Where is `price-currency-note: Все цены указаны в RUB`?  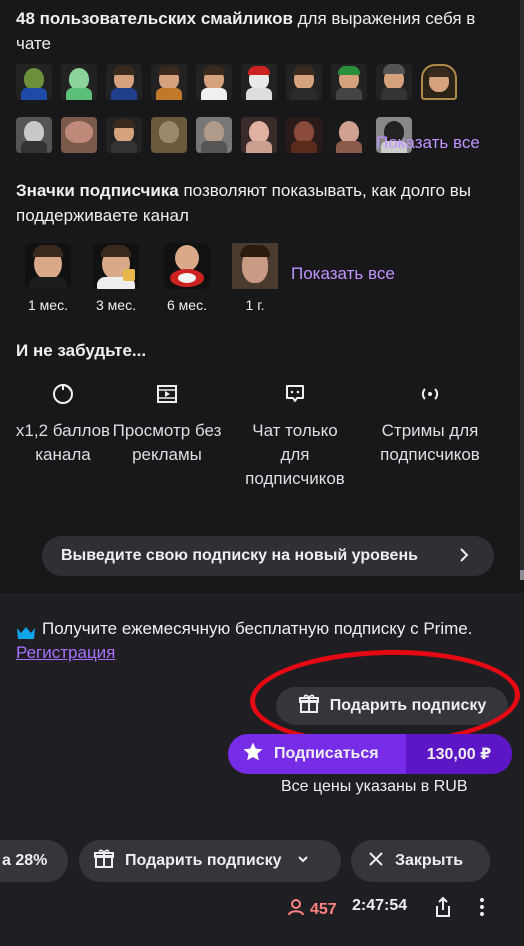
price-currency-note: Все цены указаны в RUB is located at coordinates (374, 786).